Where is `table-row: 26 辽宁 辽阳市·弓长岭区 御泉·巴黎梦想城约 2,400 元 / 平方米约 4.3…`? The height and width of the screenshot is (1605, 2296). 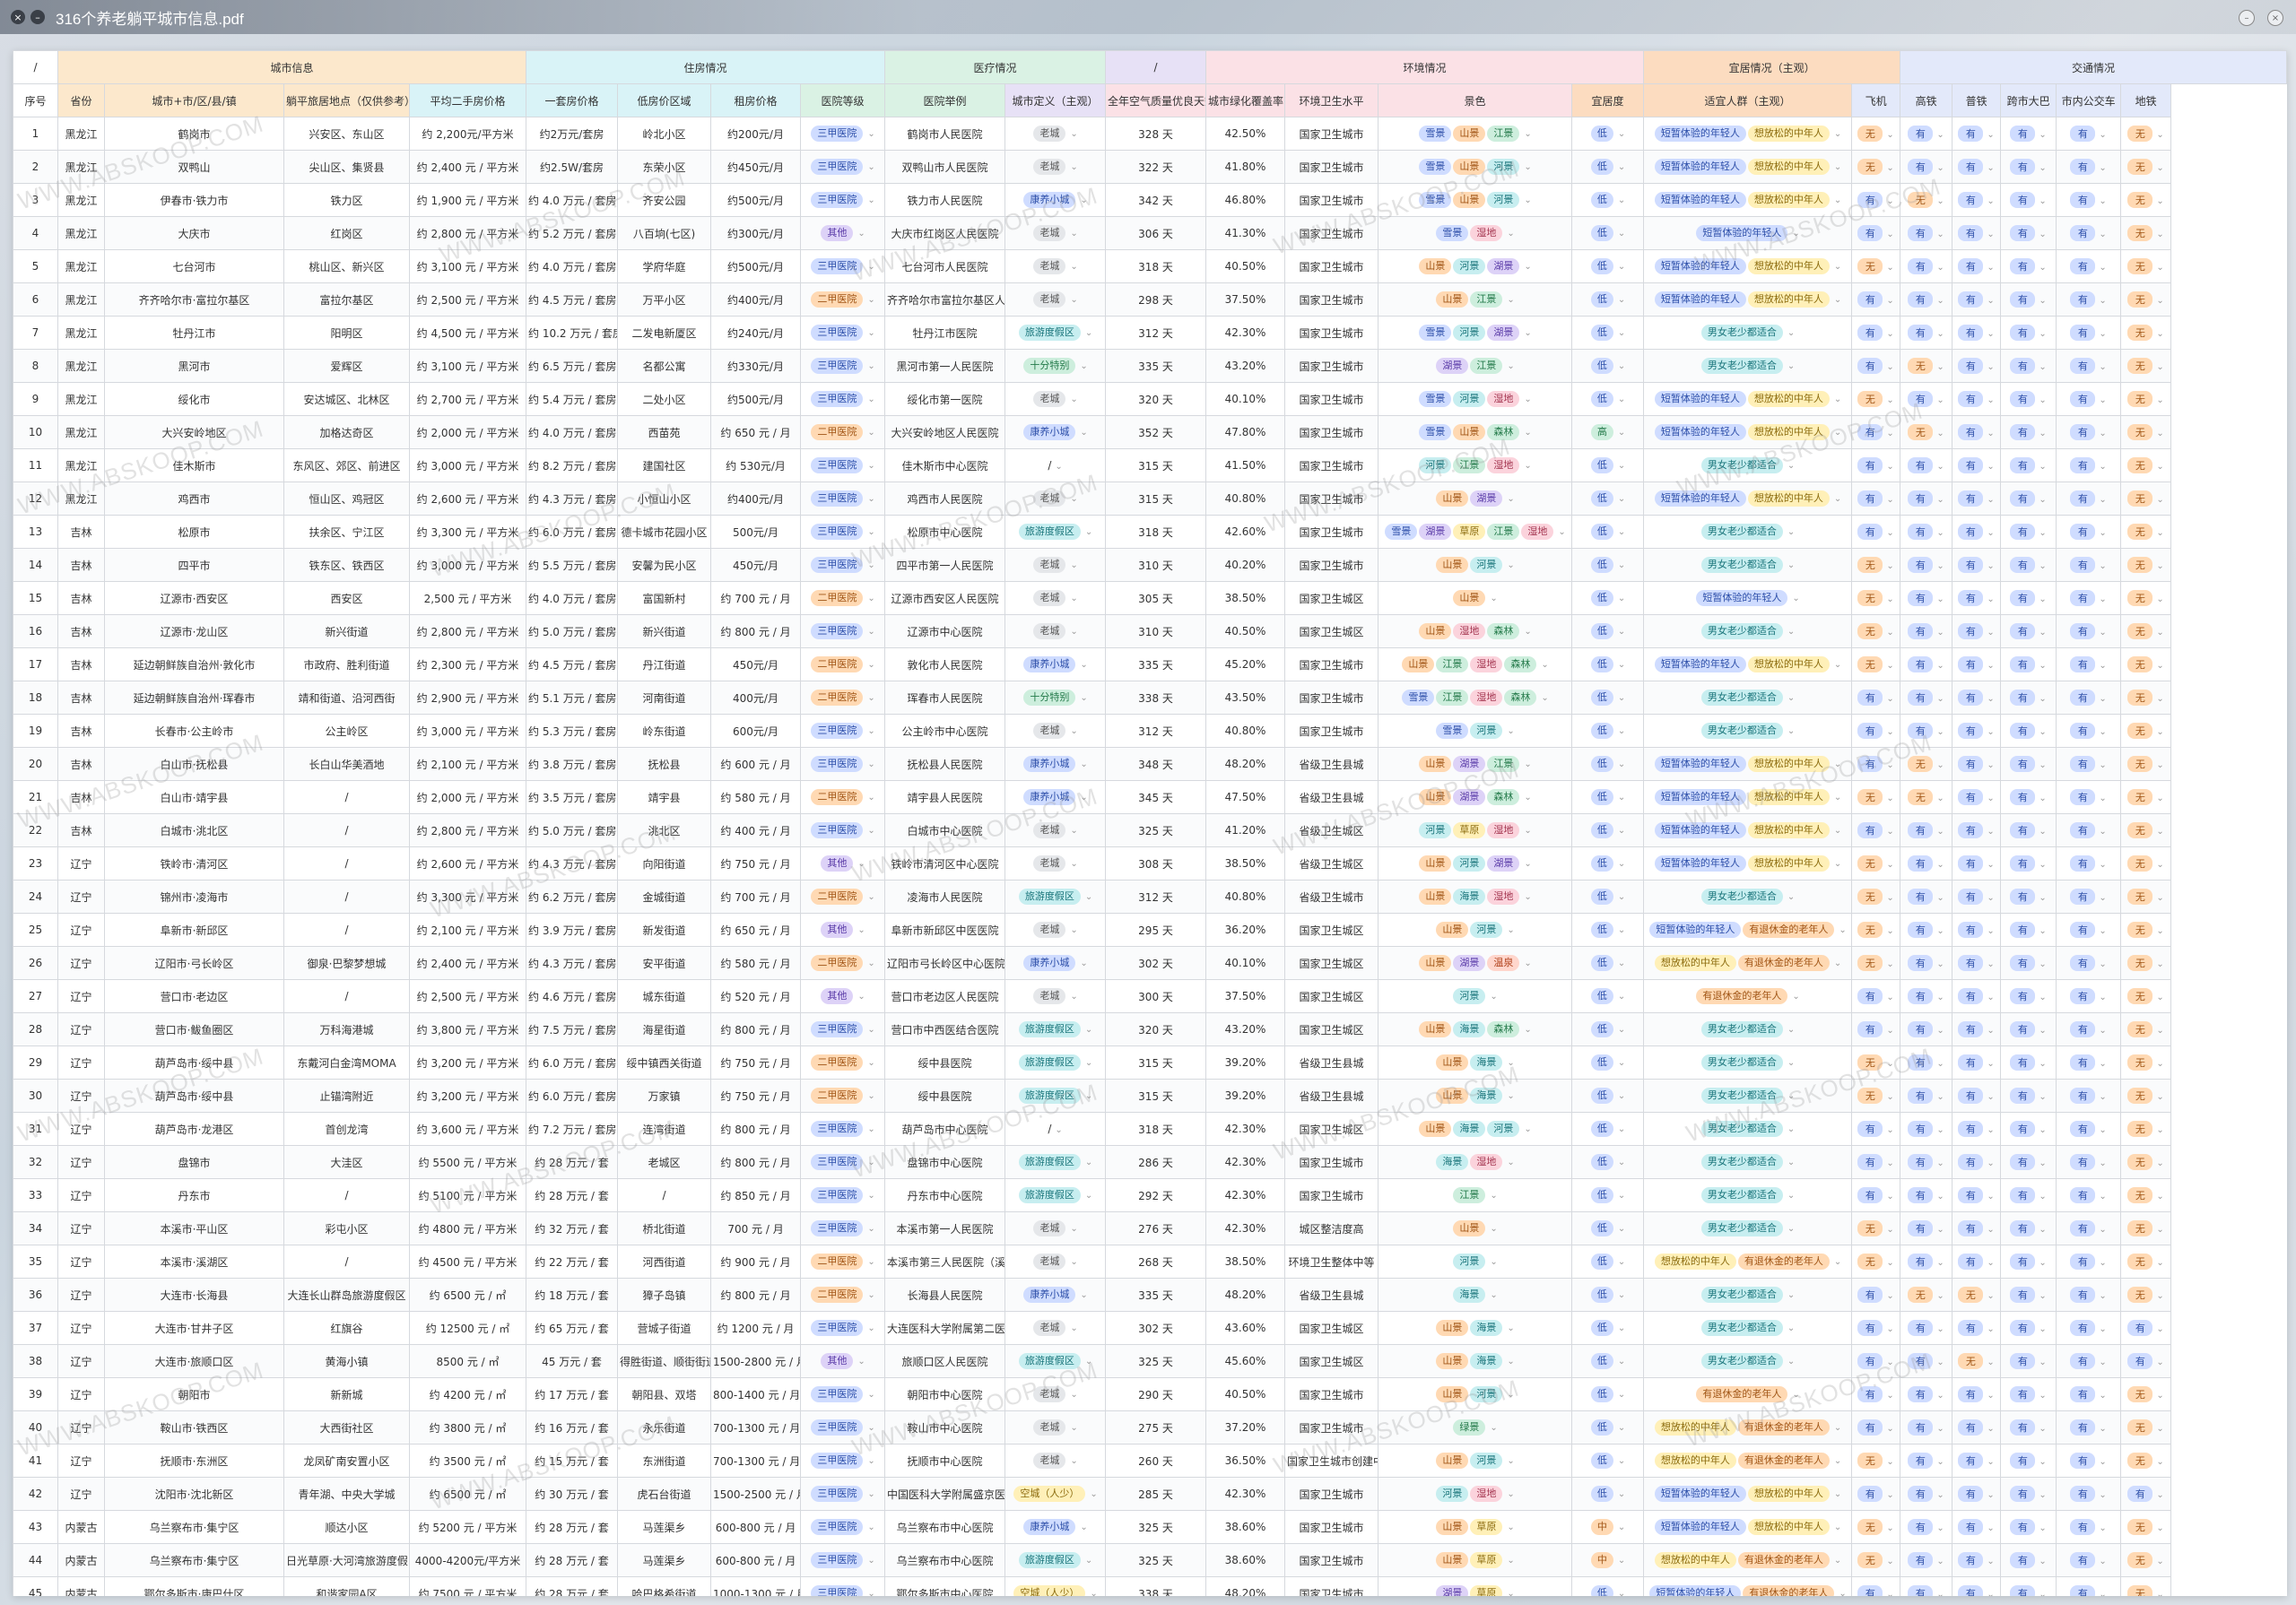 table-row: 26 辽宁 辽阳市·弓长岭区 御泉·巴黎梦想城约 2,400 元 / 平方米约 4.3… is located at coordinates (1150, 963).